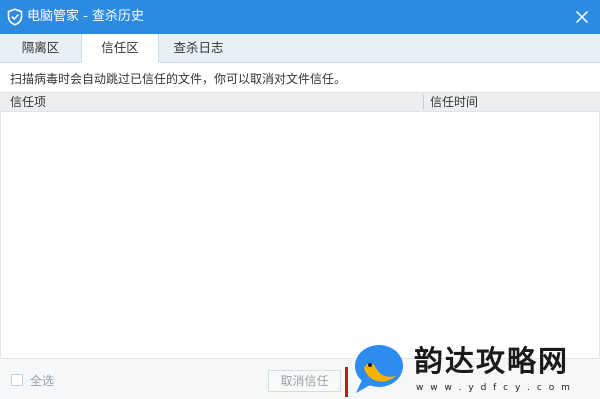 Image resolution: width=600 pixels, height=399 pixels. What do you see at coordinates (120, 48) in the screenshot?
I see `tab-trust-zone: 信任区` at bounding box center [120, 48].